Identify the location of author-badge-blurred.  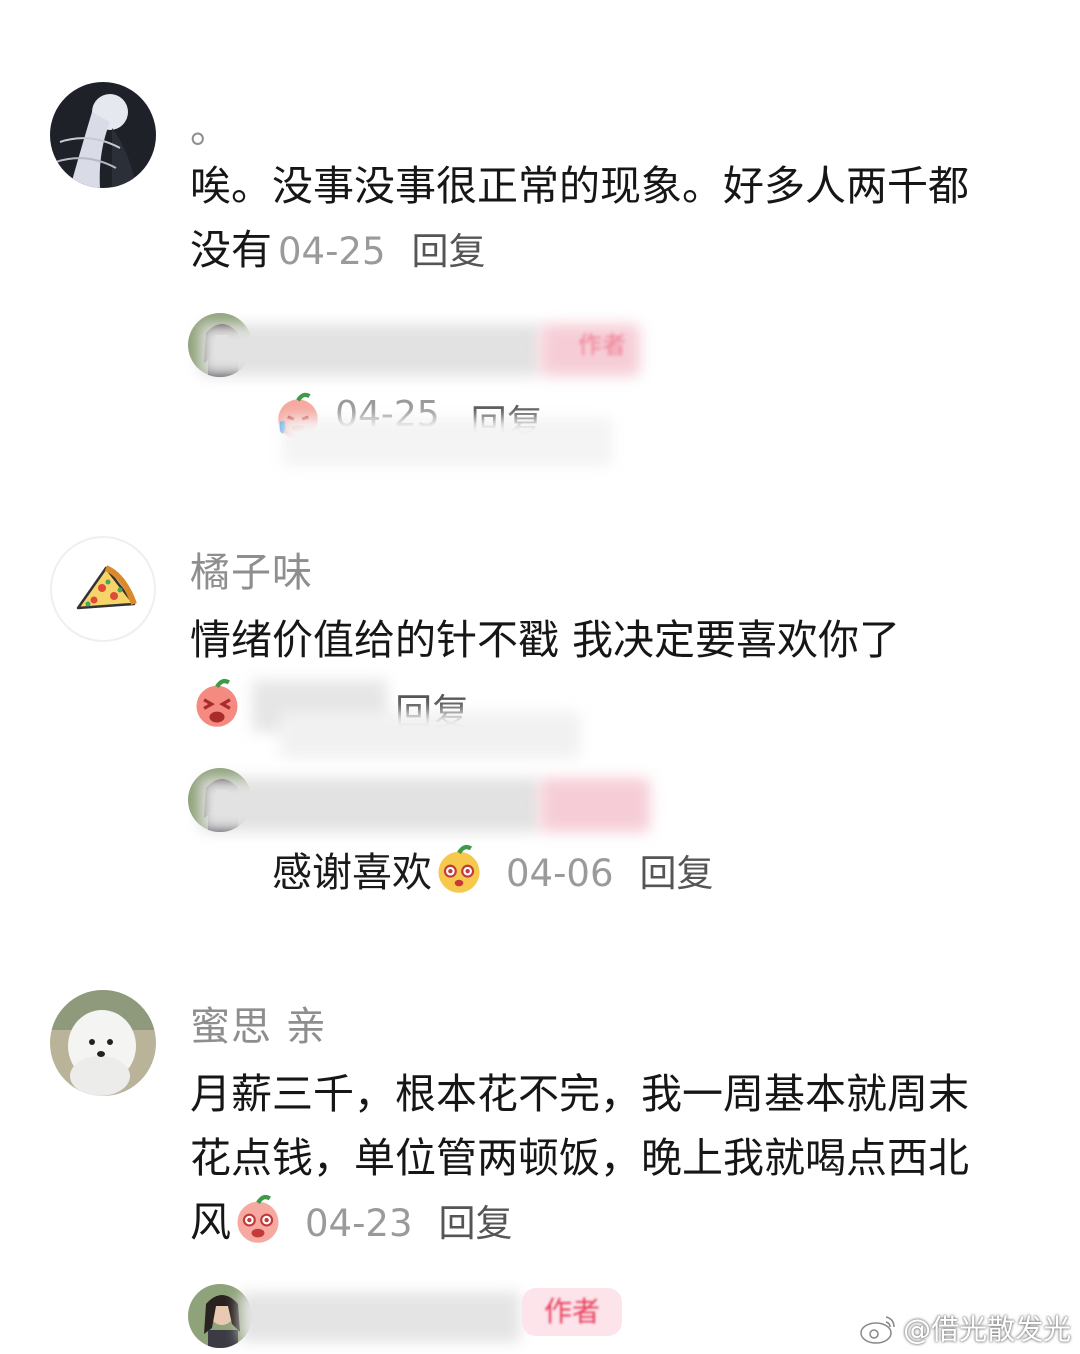
(595, 805).